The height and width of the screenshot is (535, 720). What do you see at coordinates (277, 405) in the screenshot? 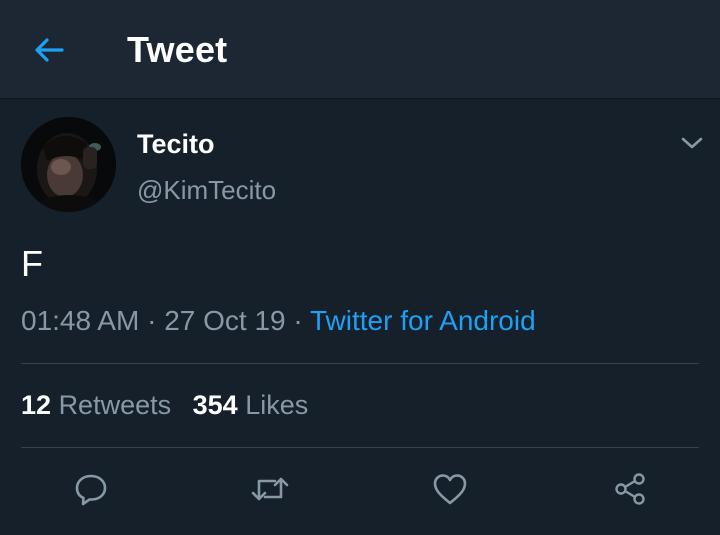
I see `likes-label: Likes` at bounding box center [277, 405].